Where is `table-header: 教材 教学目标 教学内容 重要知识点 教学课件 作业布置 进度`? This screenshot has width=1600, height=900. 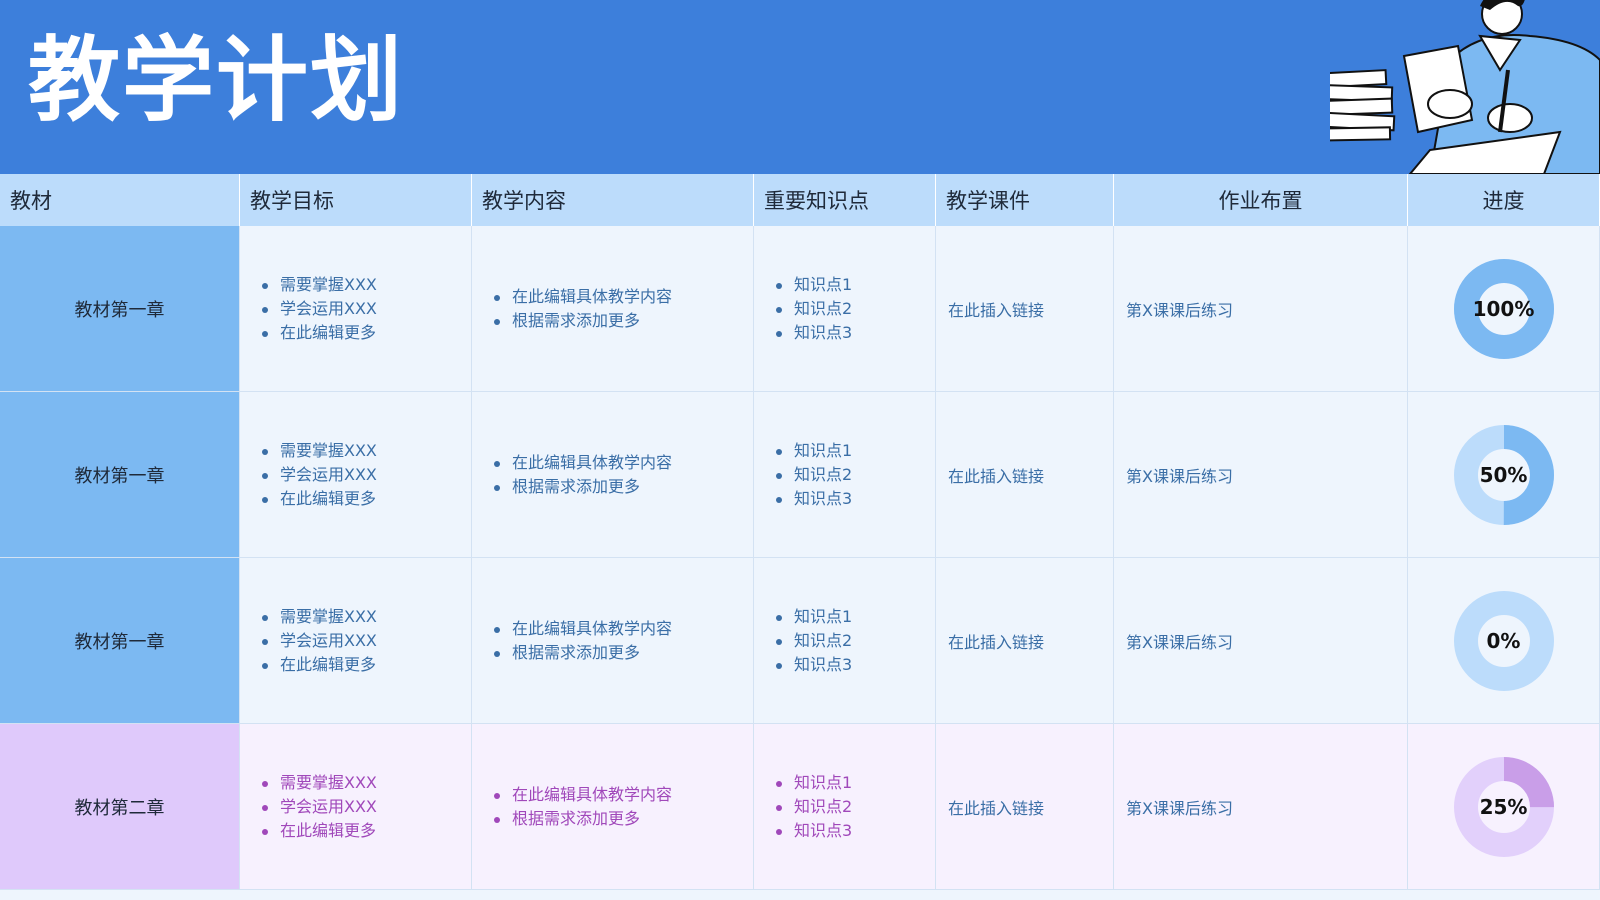 table-header: 教材 教学目标 教学内容 重要知识点 教学课件 作业布置 进度 is located at coordinates (800, 200).